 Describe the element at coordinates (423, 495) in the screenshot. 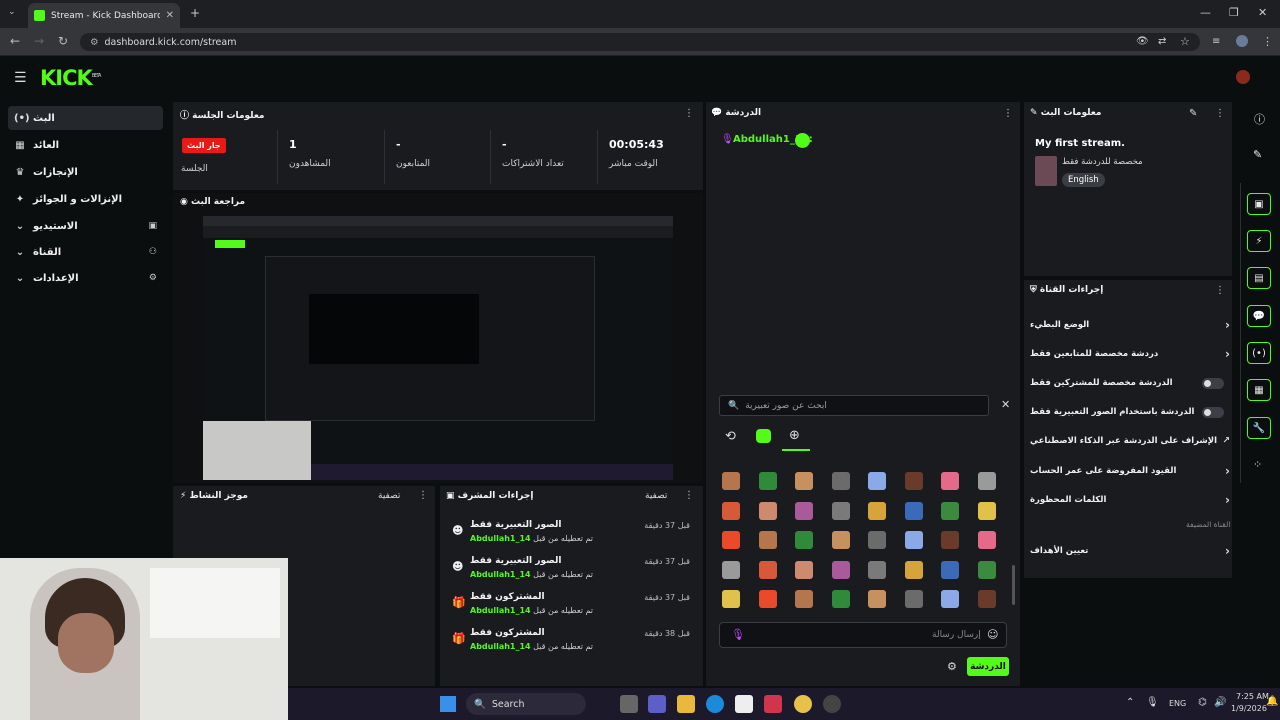

I see `activity-menu-icon: ⋮` at that location.